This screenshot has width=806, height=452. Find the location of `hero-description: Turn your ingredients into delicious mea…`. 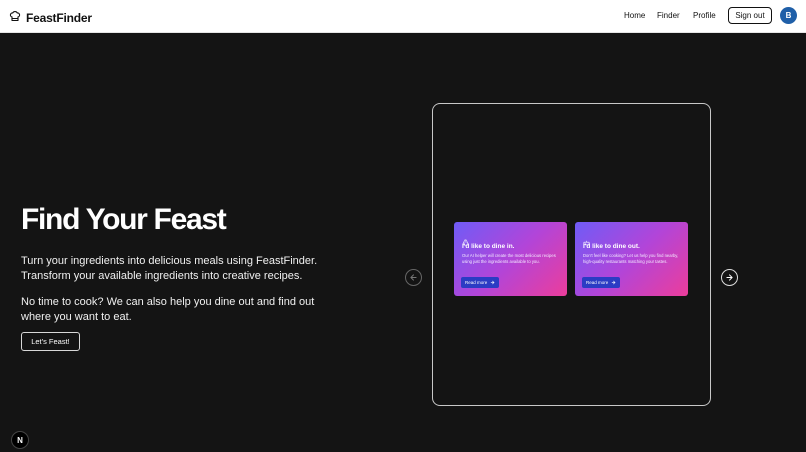

hero-description: Turn your ingredients into delicious mea… is located at coordinates (169, 268).